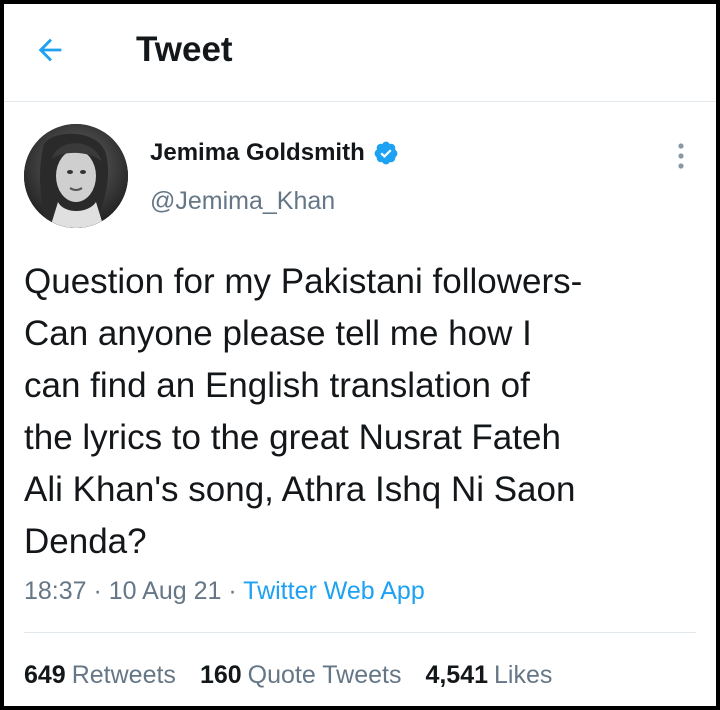  Describe the element at coordinates (45, 675) in the screenshot. I see `retweets-count: 649` at that location.